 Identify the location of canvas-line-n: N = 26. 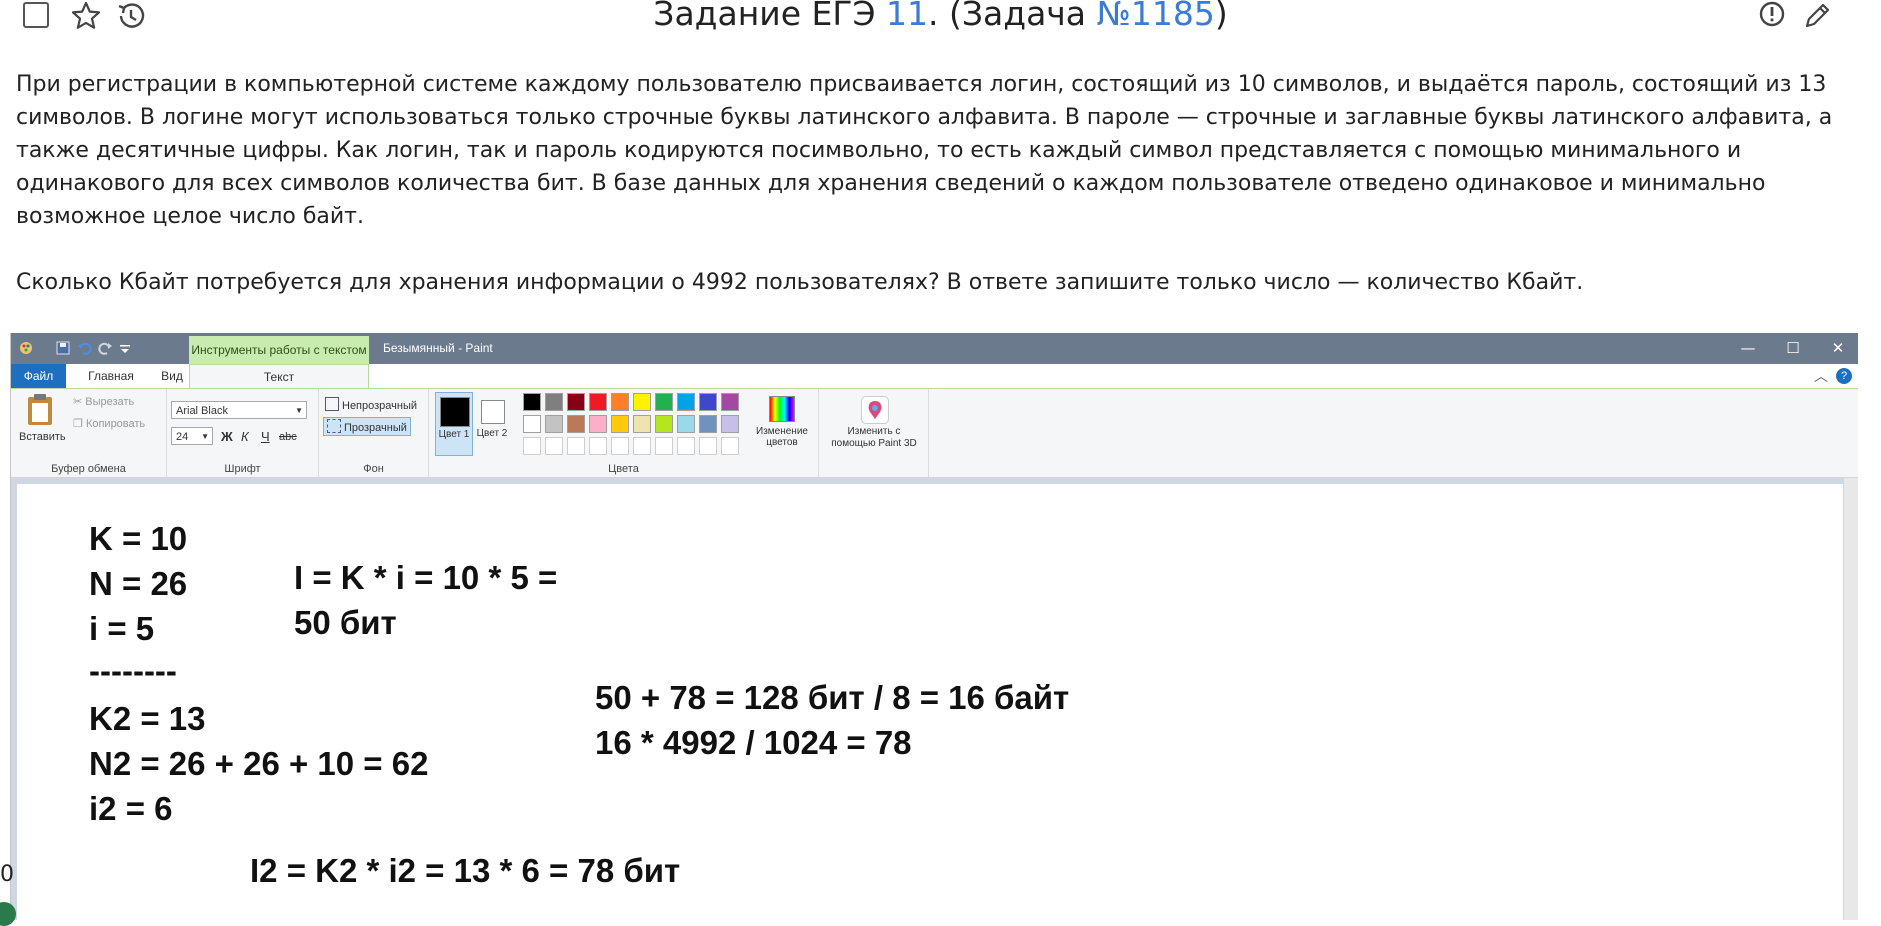
(138, 583).